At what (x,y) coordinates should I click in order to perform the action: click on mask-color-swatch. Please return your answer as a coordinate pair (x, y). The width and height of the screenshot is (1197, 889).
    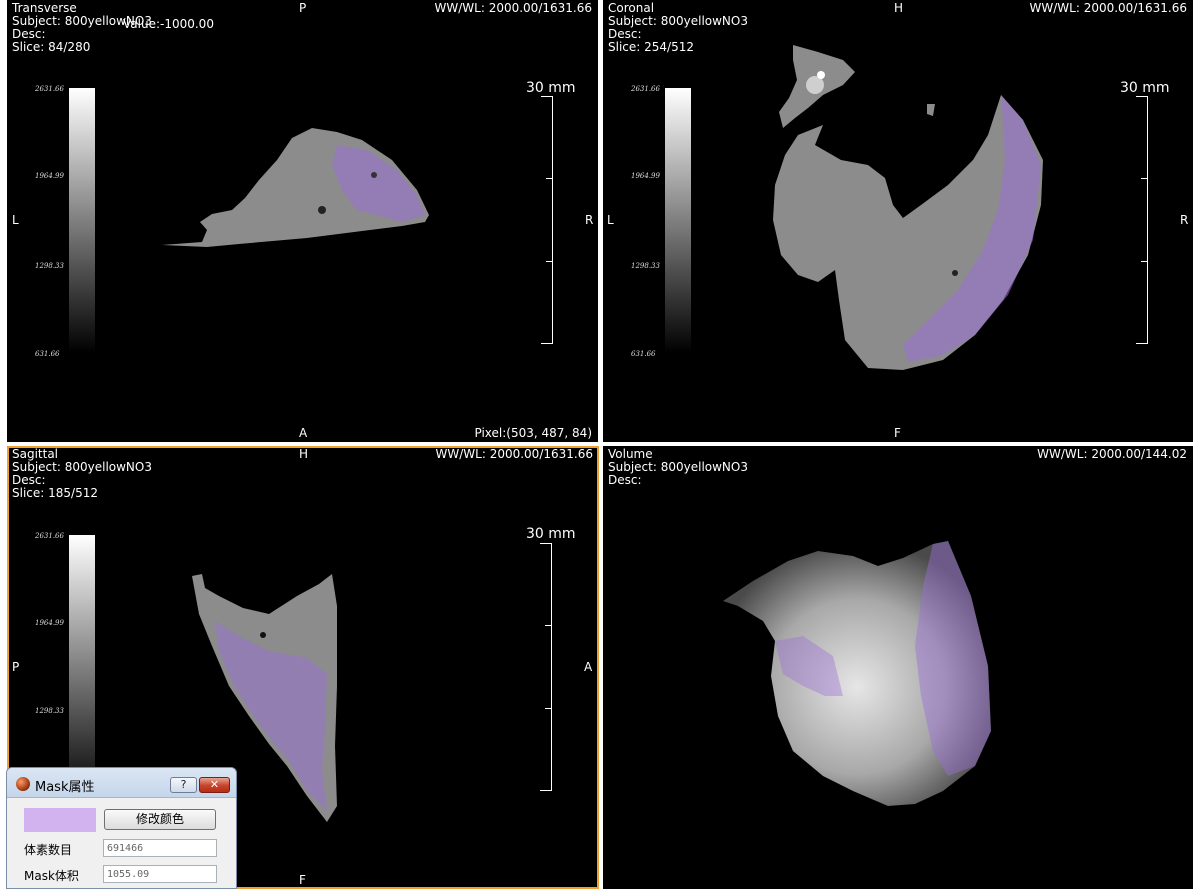
    Looking at the image, I should click on (60, 820).